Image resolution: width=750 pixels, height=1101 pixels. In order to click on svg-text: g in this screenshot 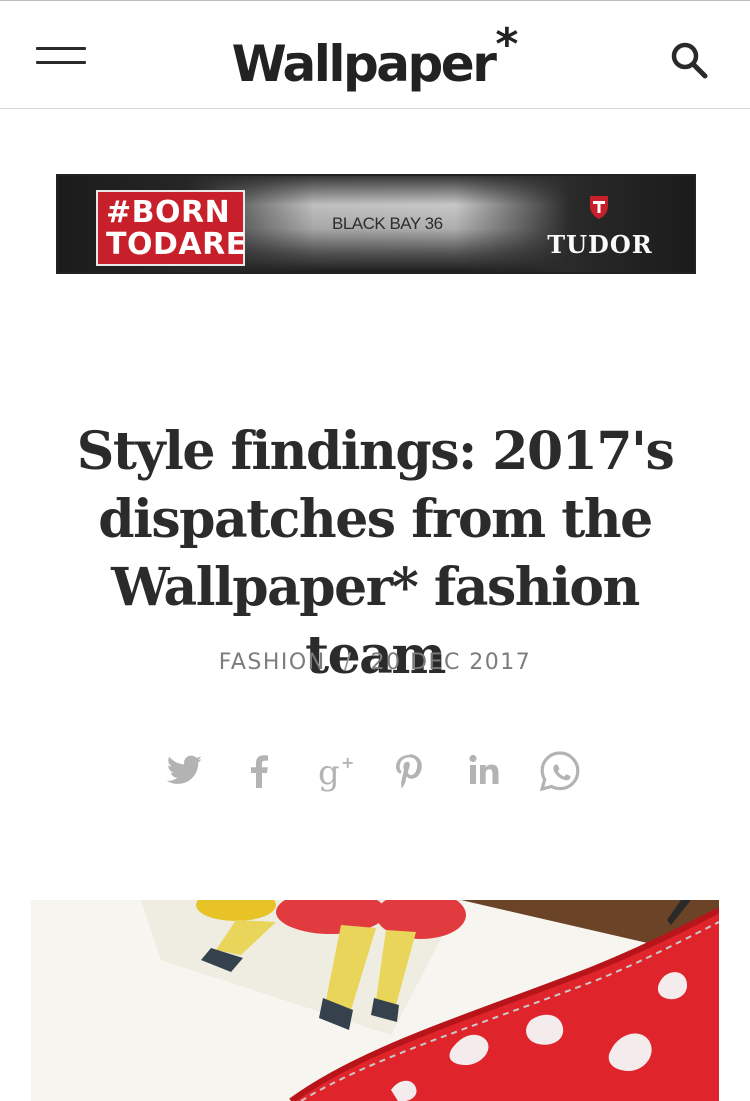, I will do `click(329, 773)`.